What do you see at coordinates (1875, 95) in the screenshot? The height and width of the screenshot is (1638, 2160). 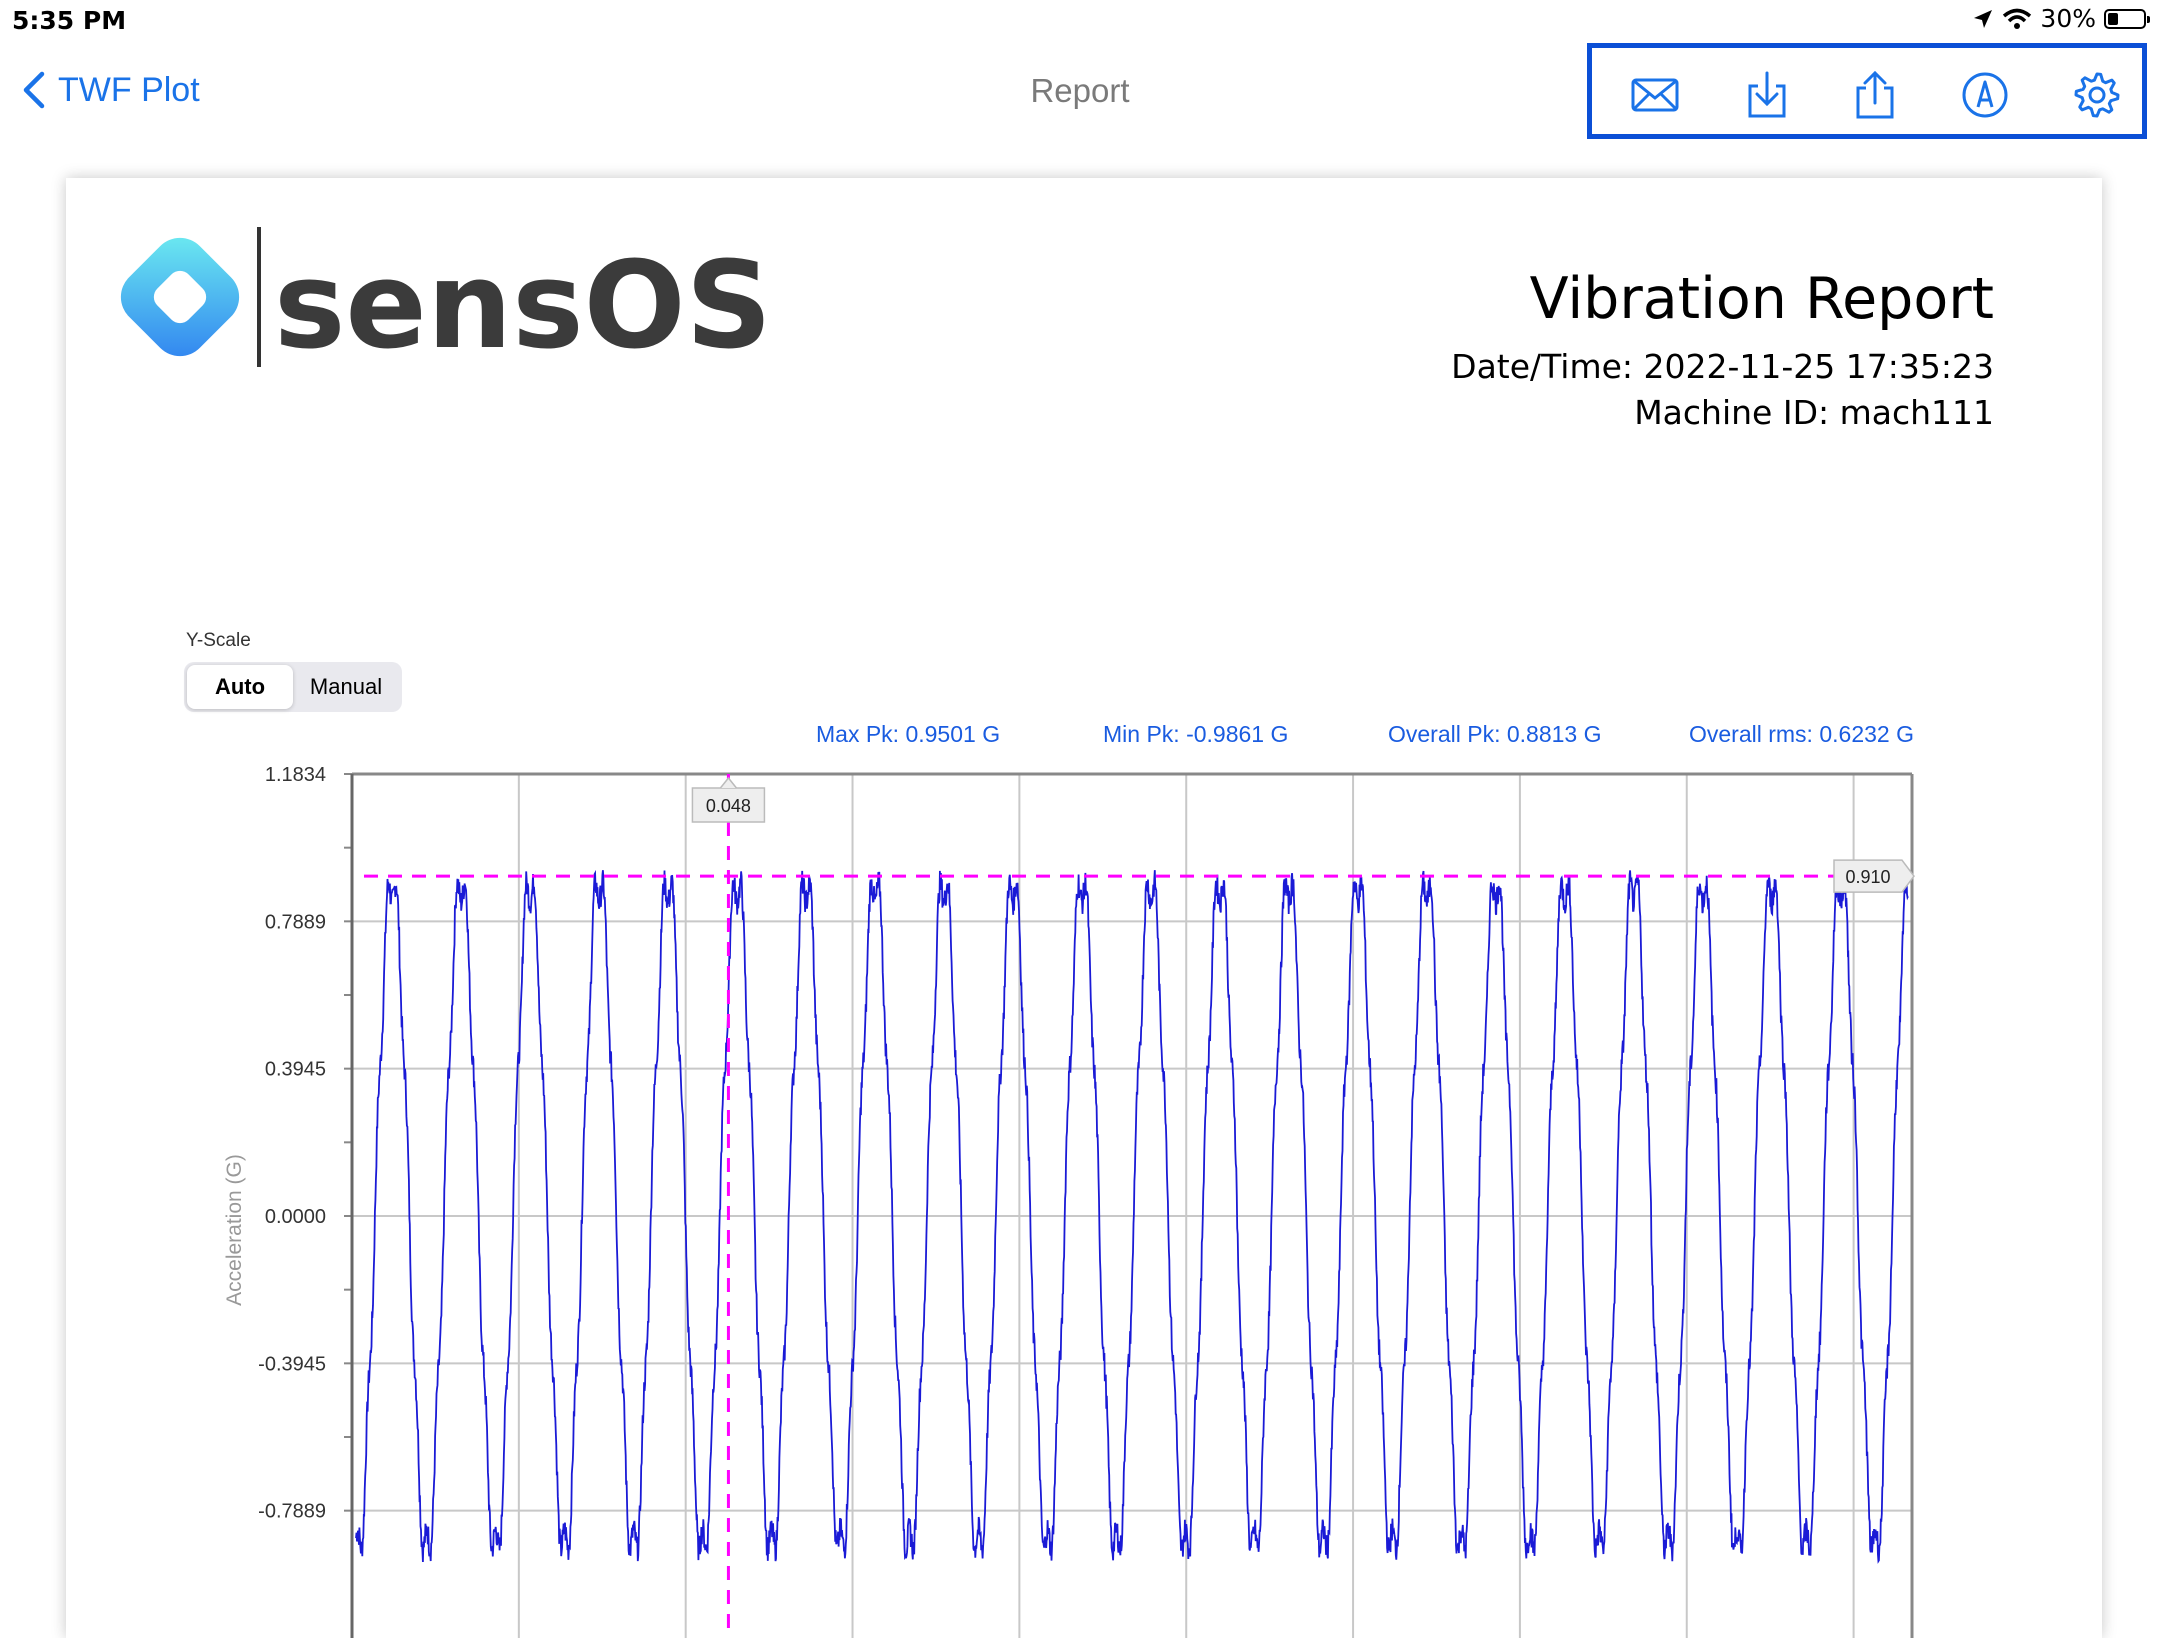 I see `share-icon` at bounding box center [1875, 95].